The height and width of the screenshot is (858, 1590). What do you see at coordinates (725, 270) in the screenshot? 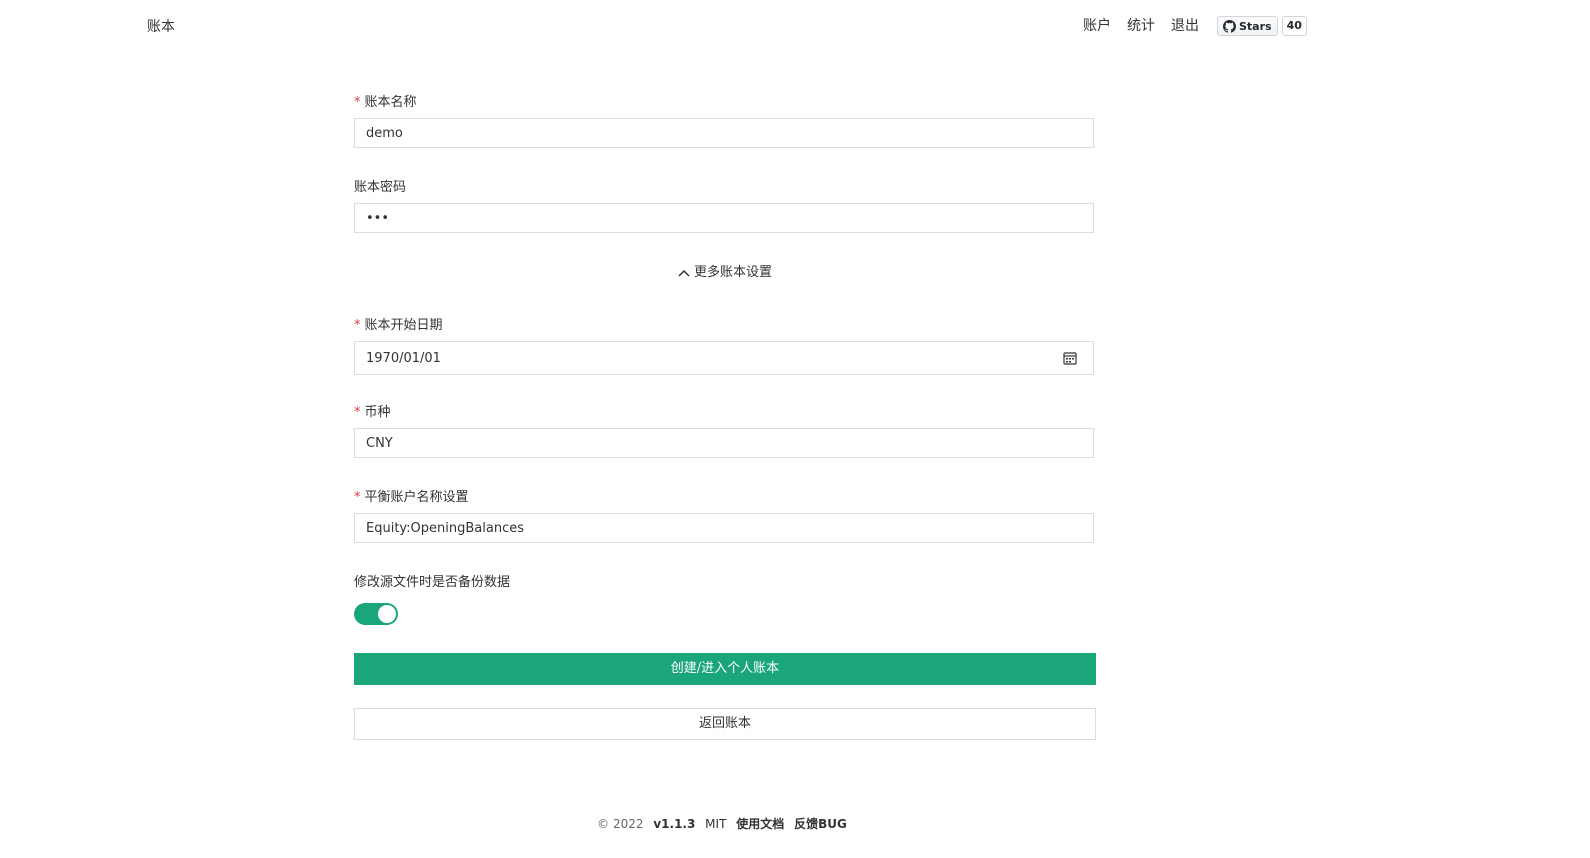
I see `more-settings-toggle: 更多账本设置` at bounding box center [725, 270].